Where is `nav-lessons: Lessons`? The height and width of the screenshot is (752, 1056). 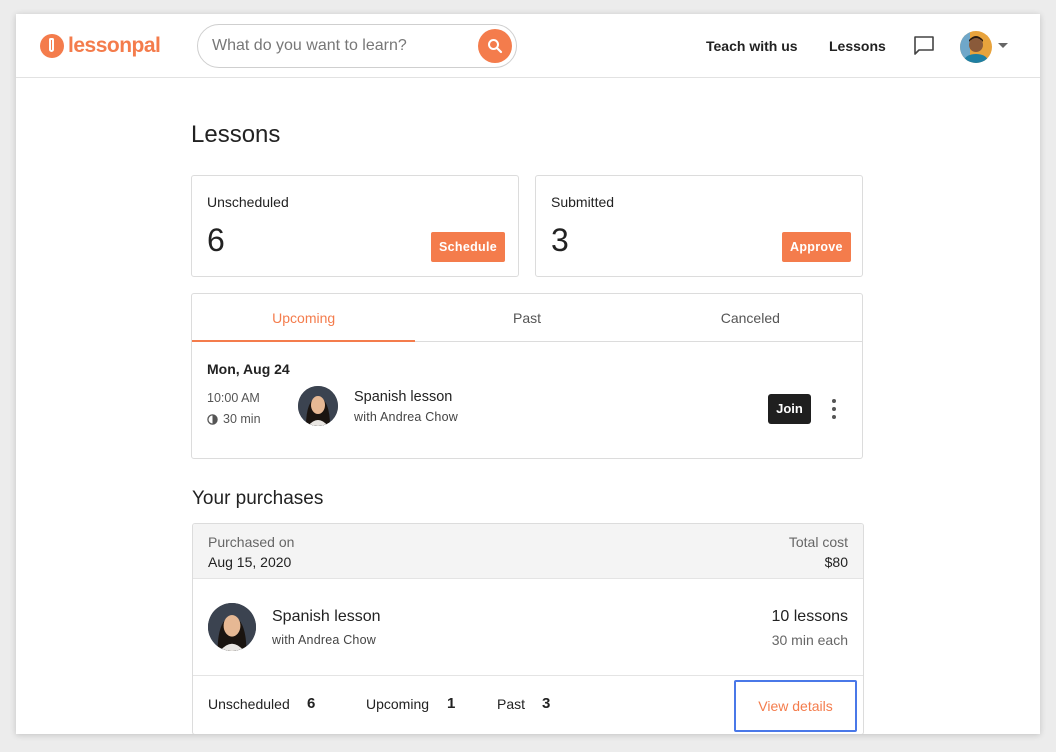 nav-lessons: Lessons is located at coordinates (857, 46).